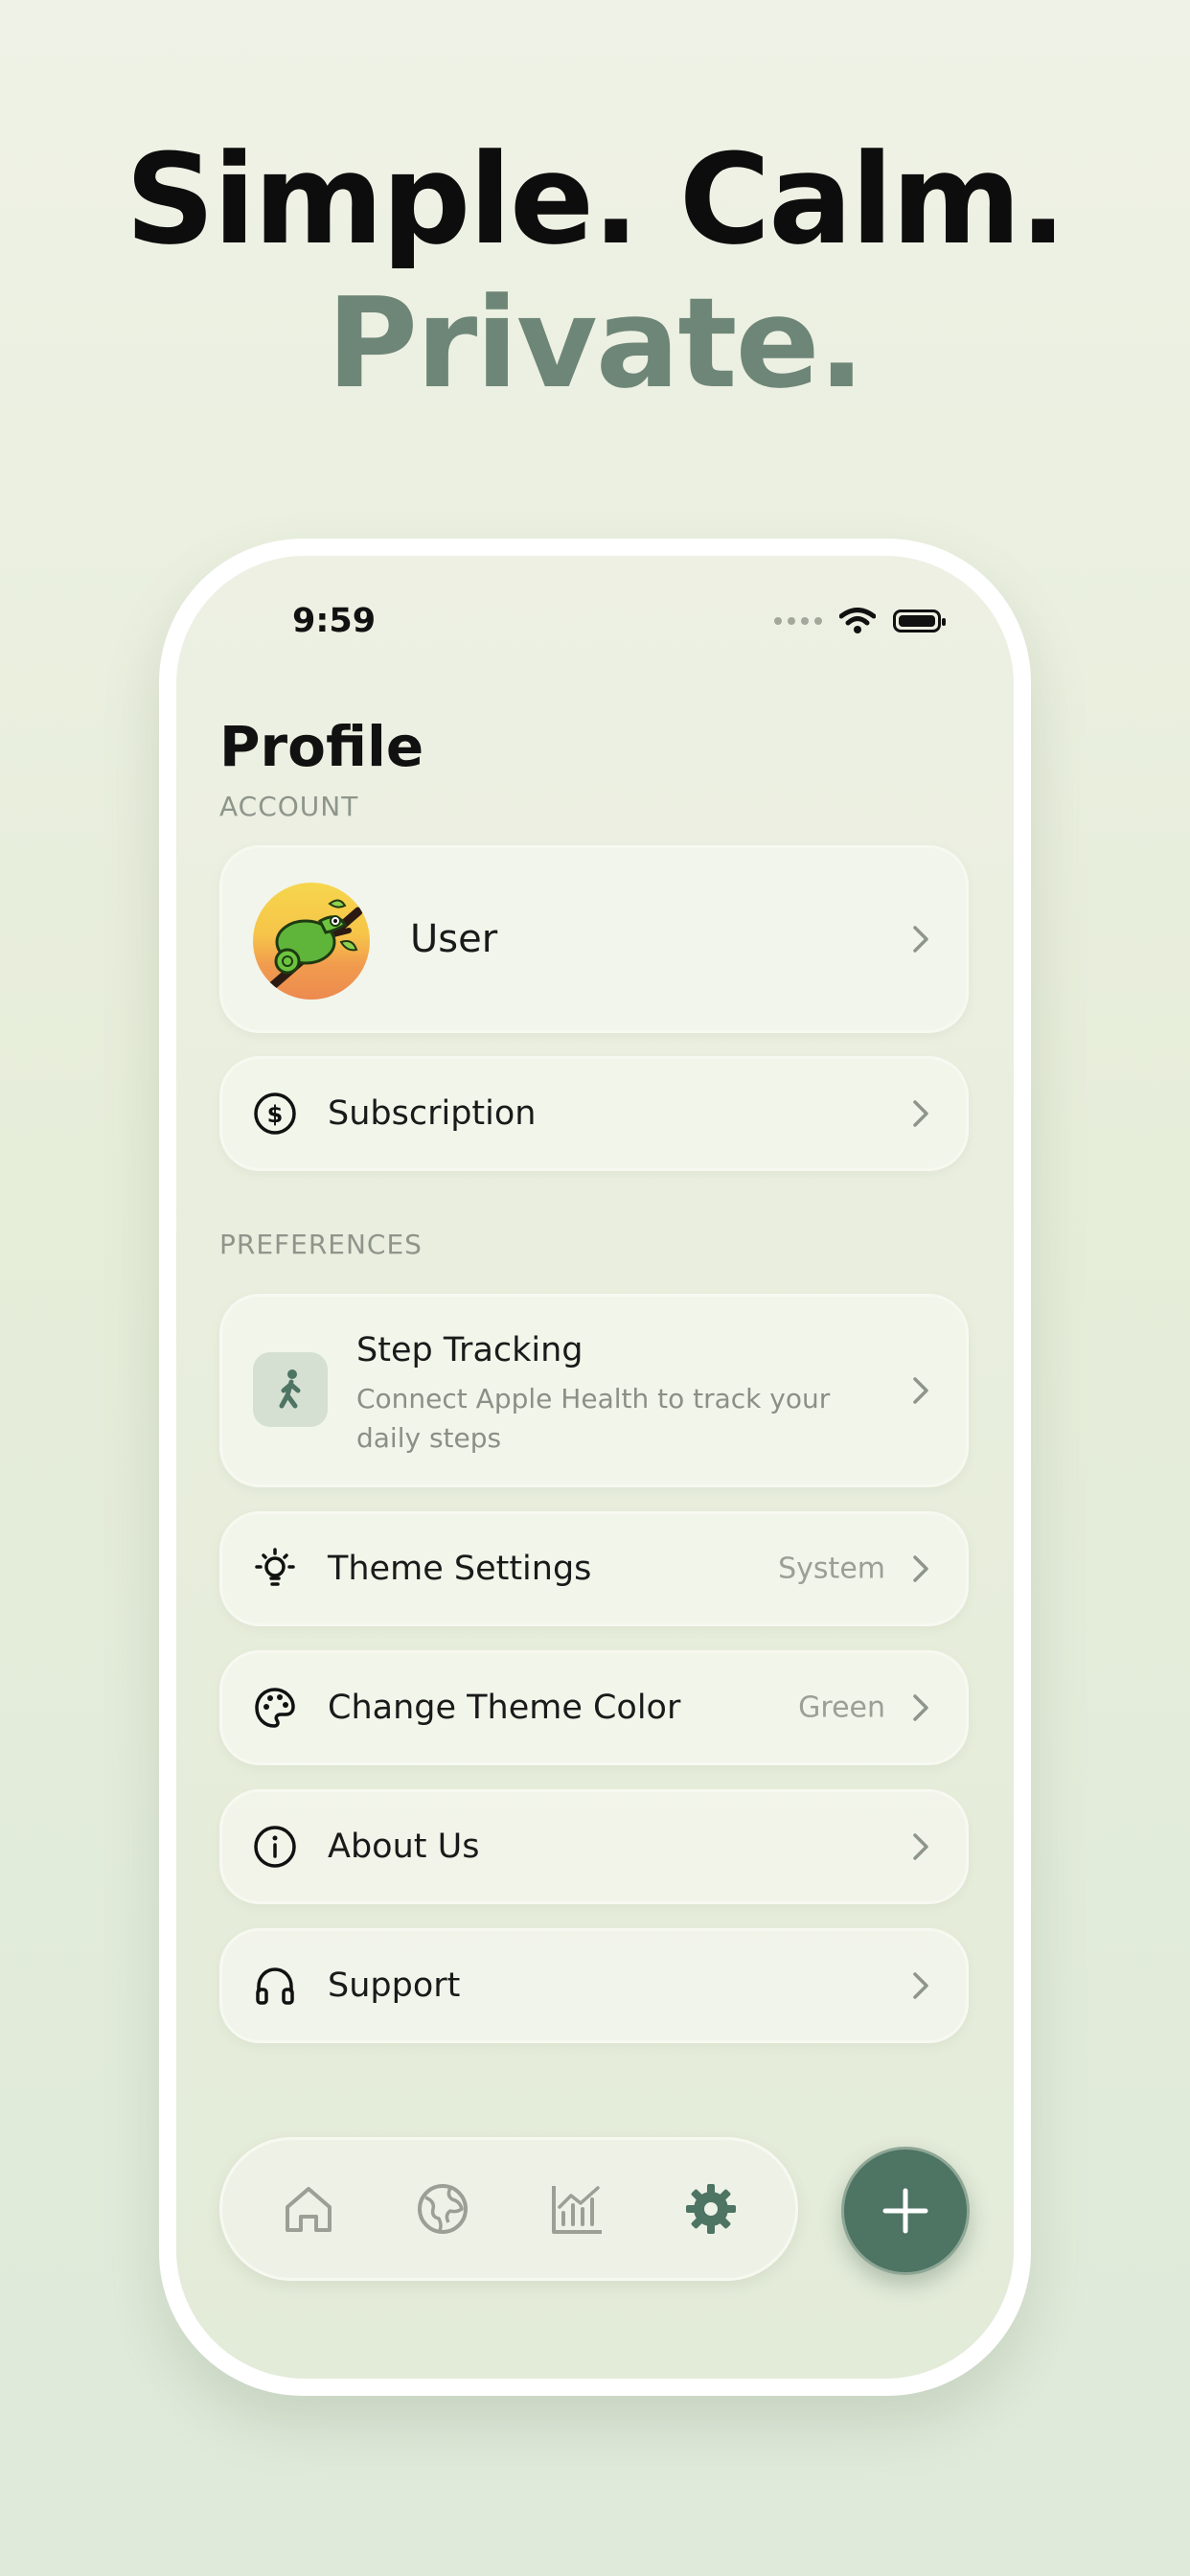 The image size is (1190, 2576). I want to click on walking-person-icon, so click(290, 1389).